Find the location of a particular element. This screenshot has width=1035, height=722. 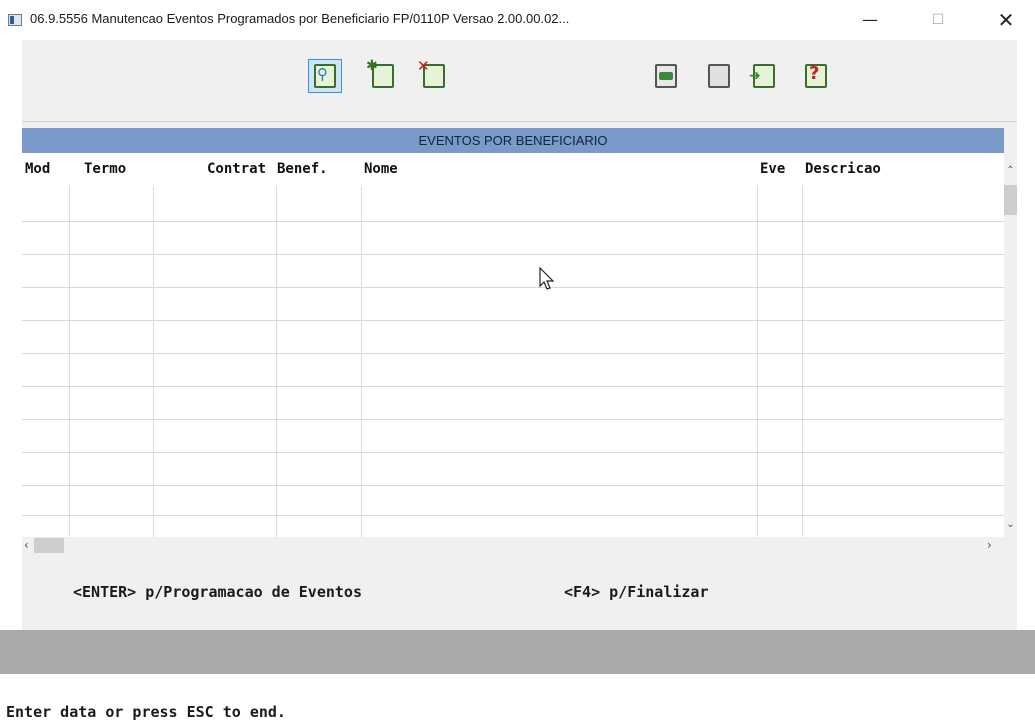

print-icon is located at coordinates (666, 76).